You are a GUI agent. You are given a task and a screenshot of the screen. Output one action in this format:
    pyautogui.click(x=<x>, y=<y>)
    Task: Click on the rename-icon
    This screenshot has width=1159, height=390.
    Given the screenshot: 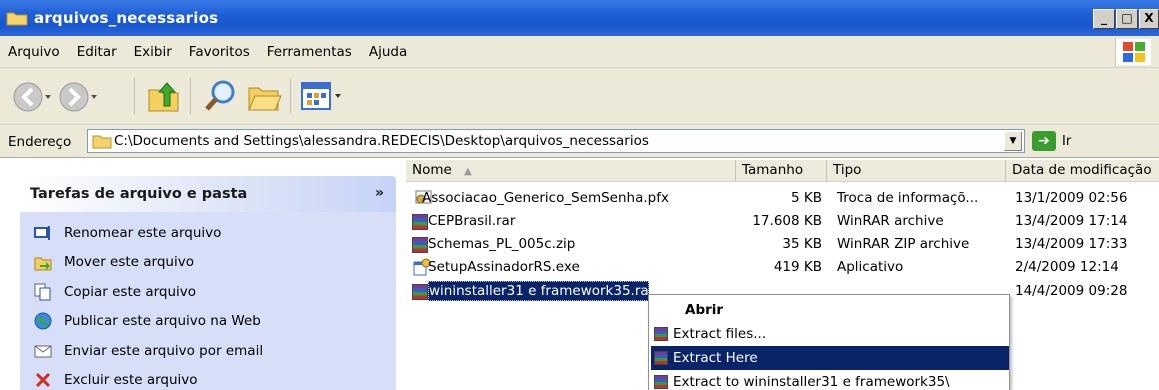 What is the action you would take?
    pyautogui.click(x=43, y=233)
    